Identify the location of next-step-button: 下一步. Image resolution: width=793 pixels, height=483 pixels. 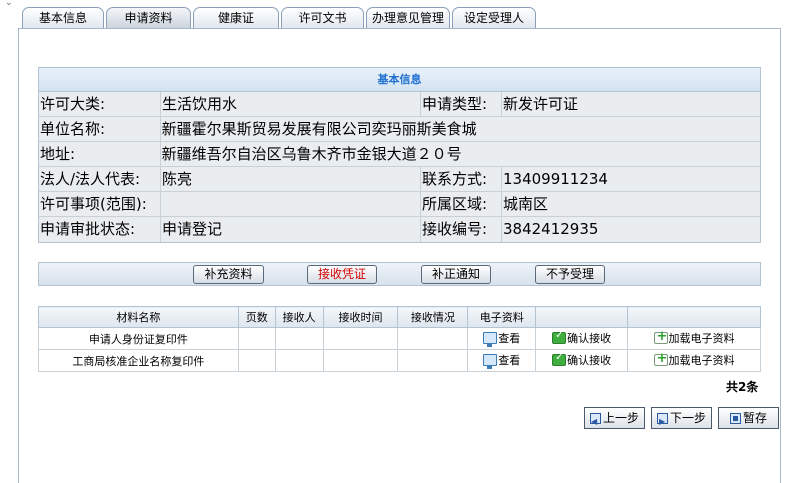
(681, 419).